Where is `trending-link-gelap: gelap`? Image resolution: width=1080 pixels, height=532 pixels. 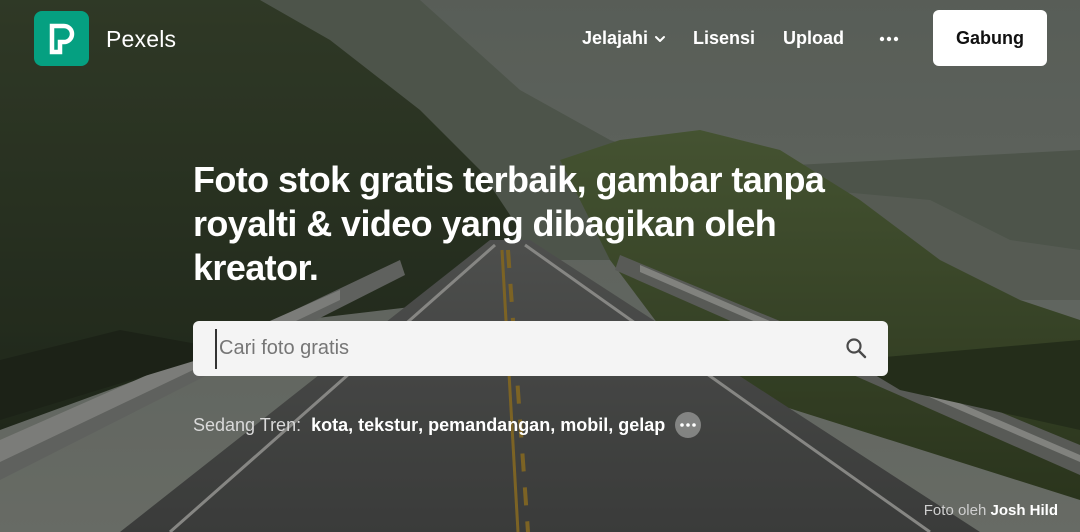
trending-link-gelap: gelap is located at coordinates (641, 425).